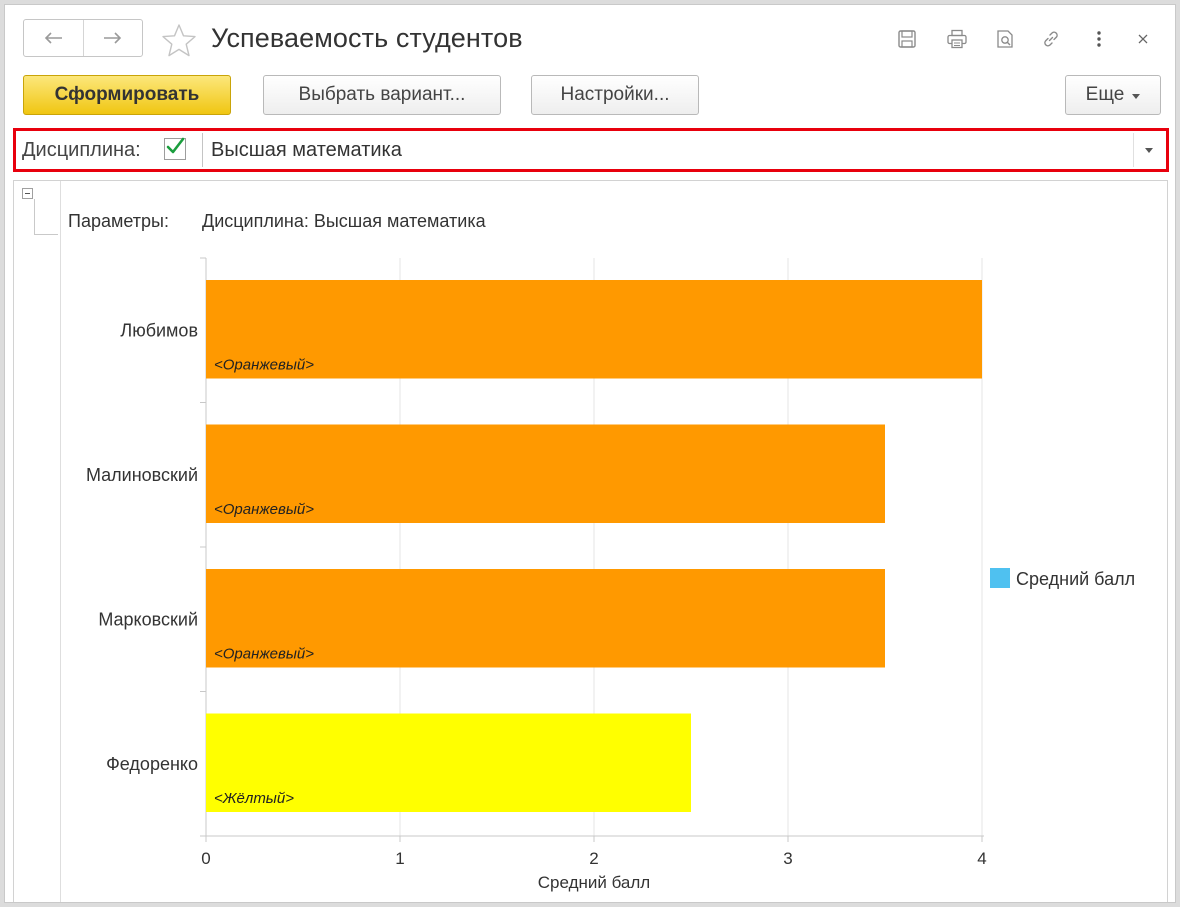 Image resolution: width=1180 pixels, height=907 pixels. What do you see at coordinates (594, 329) in the screenshot?
I see `bar` at bounding box center [594, 329].